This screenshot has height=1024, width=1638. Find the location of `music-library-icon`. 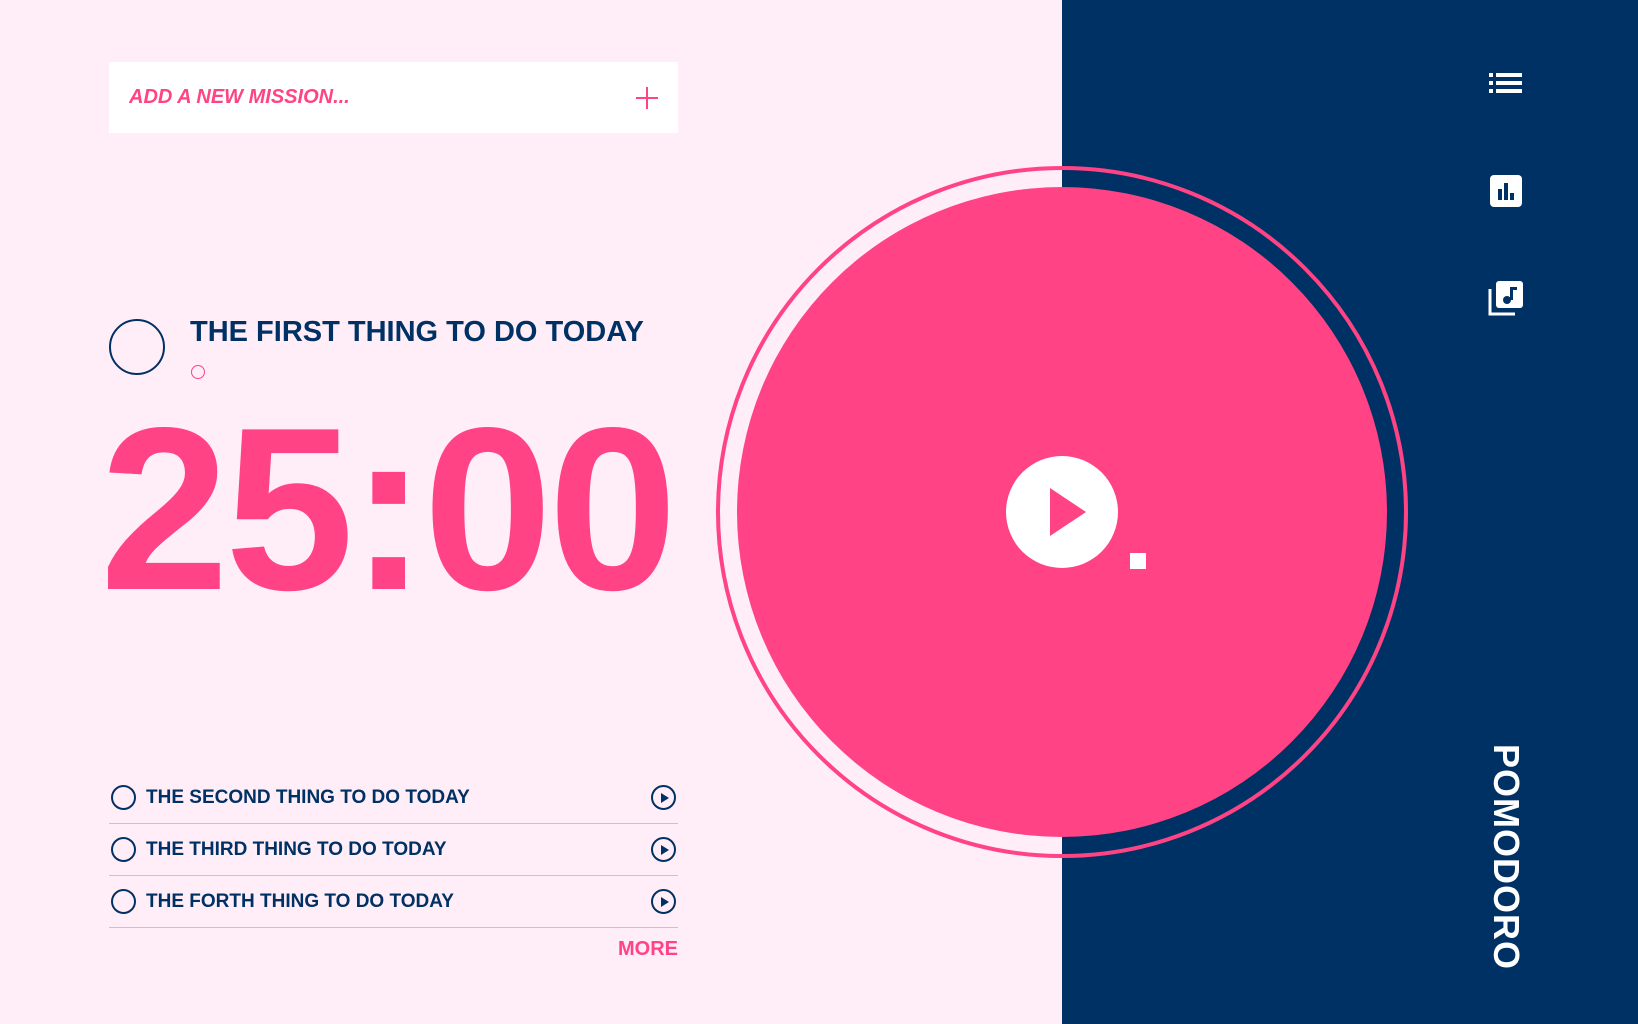

music-library-icon is located at coordinates (1506, 298).